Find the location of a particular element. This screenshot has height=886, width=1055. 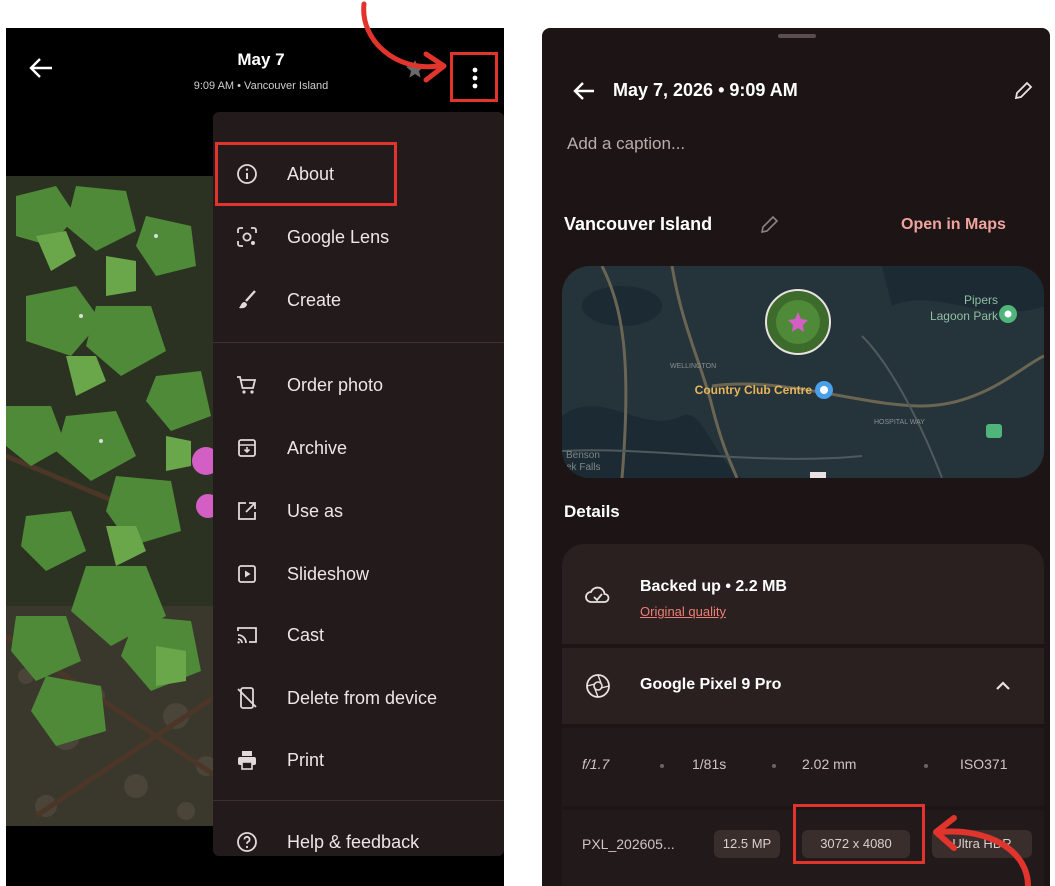

focal-length-value: 2.02 mm is located at coordinates (829, 764).